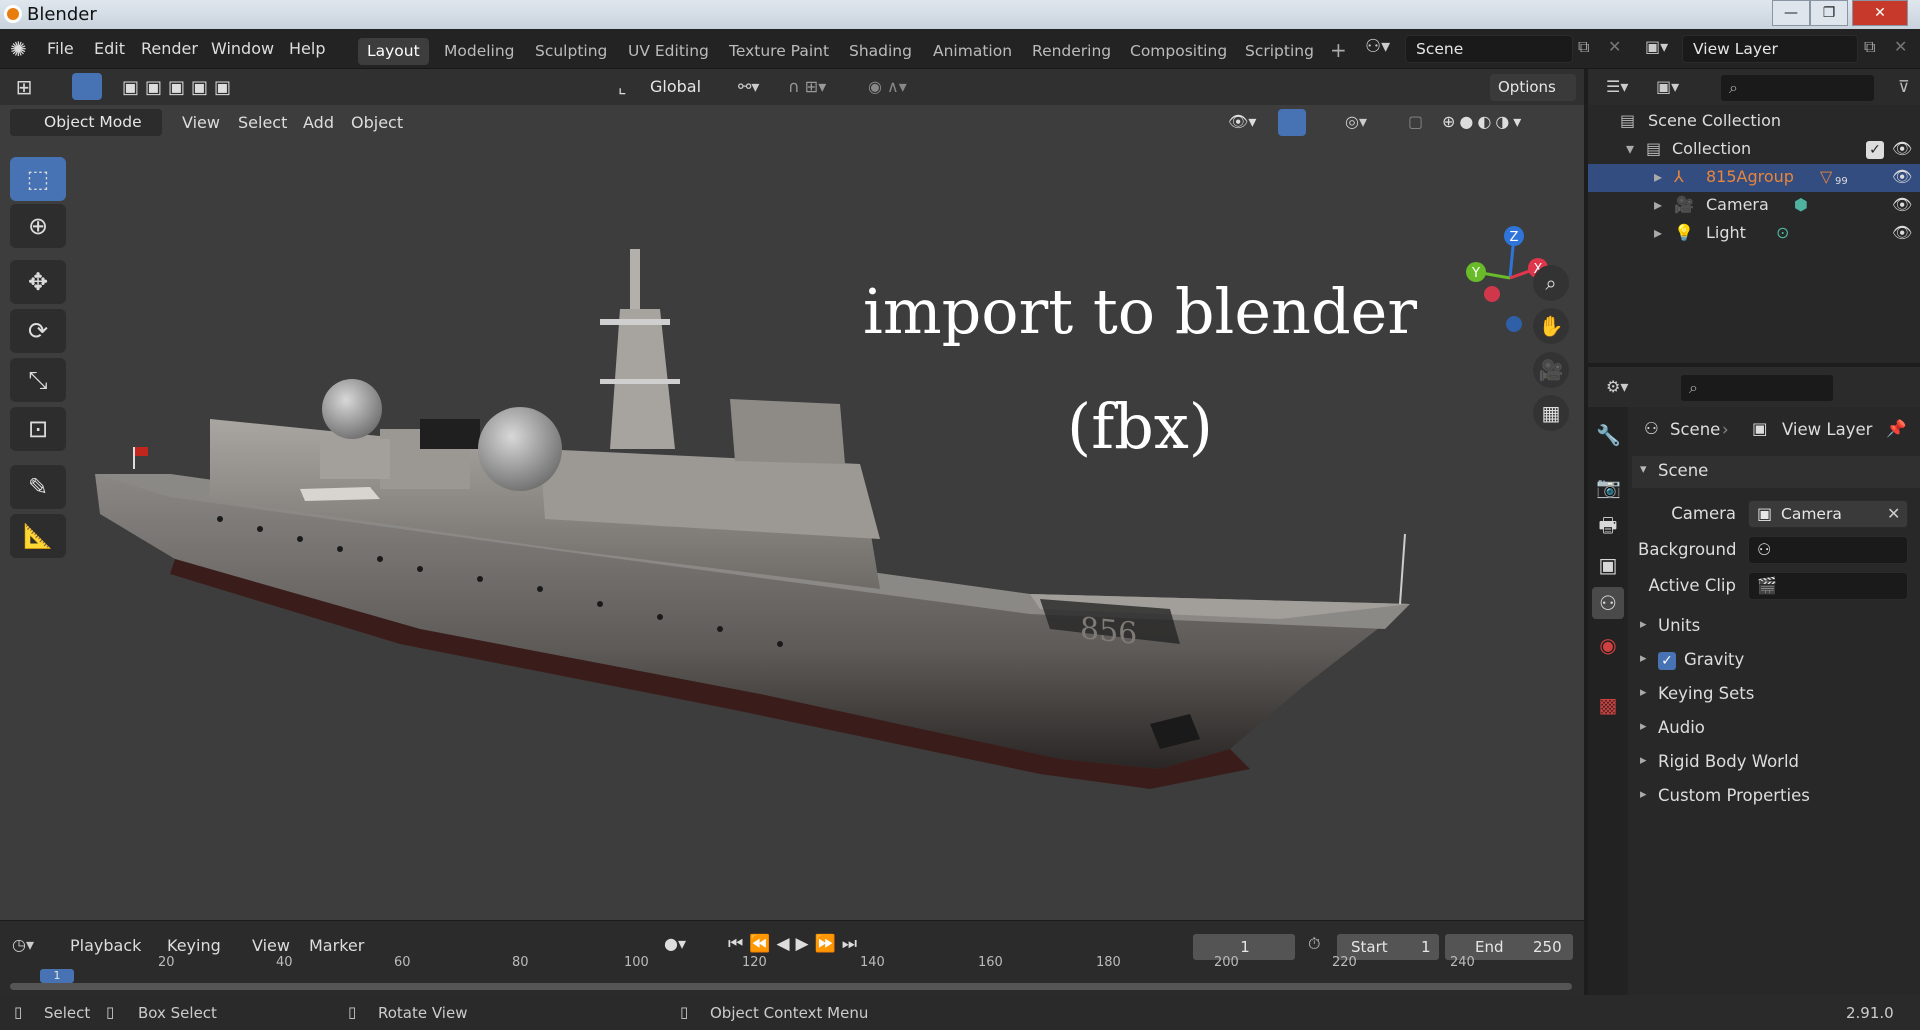 Image resolution: width=1920 pixels, height=1030 pixels. I want to click on scene-tab-icon: ⚇, so click(1608, 603).